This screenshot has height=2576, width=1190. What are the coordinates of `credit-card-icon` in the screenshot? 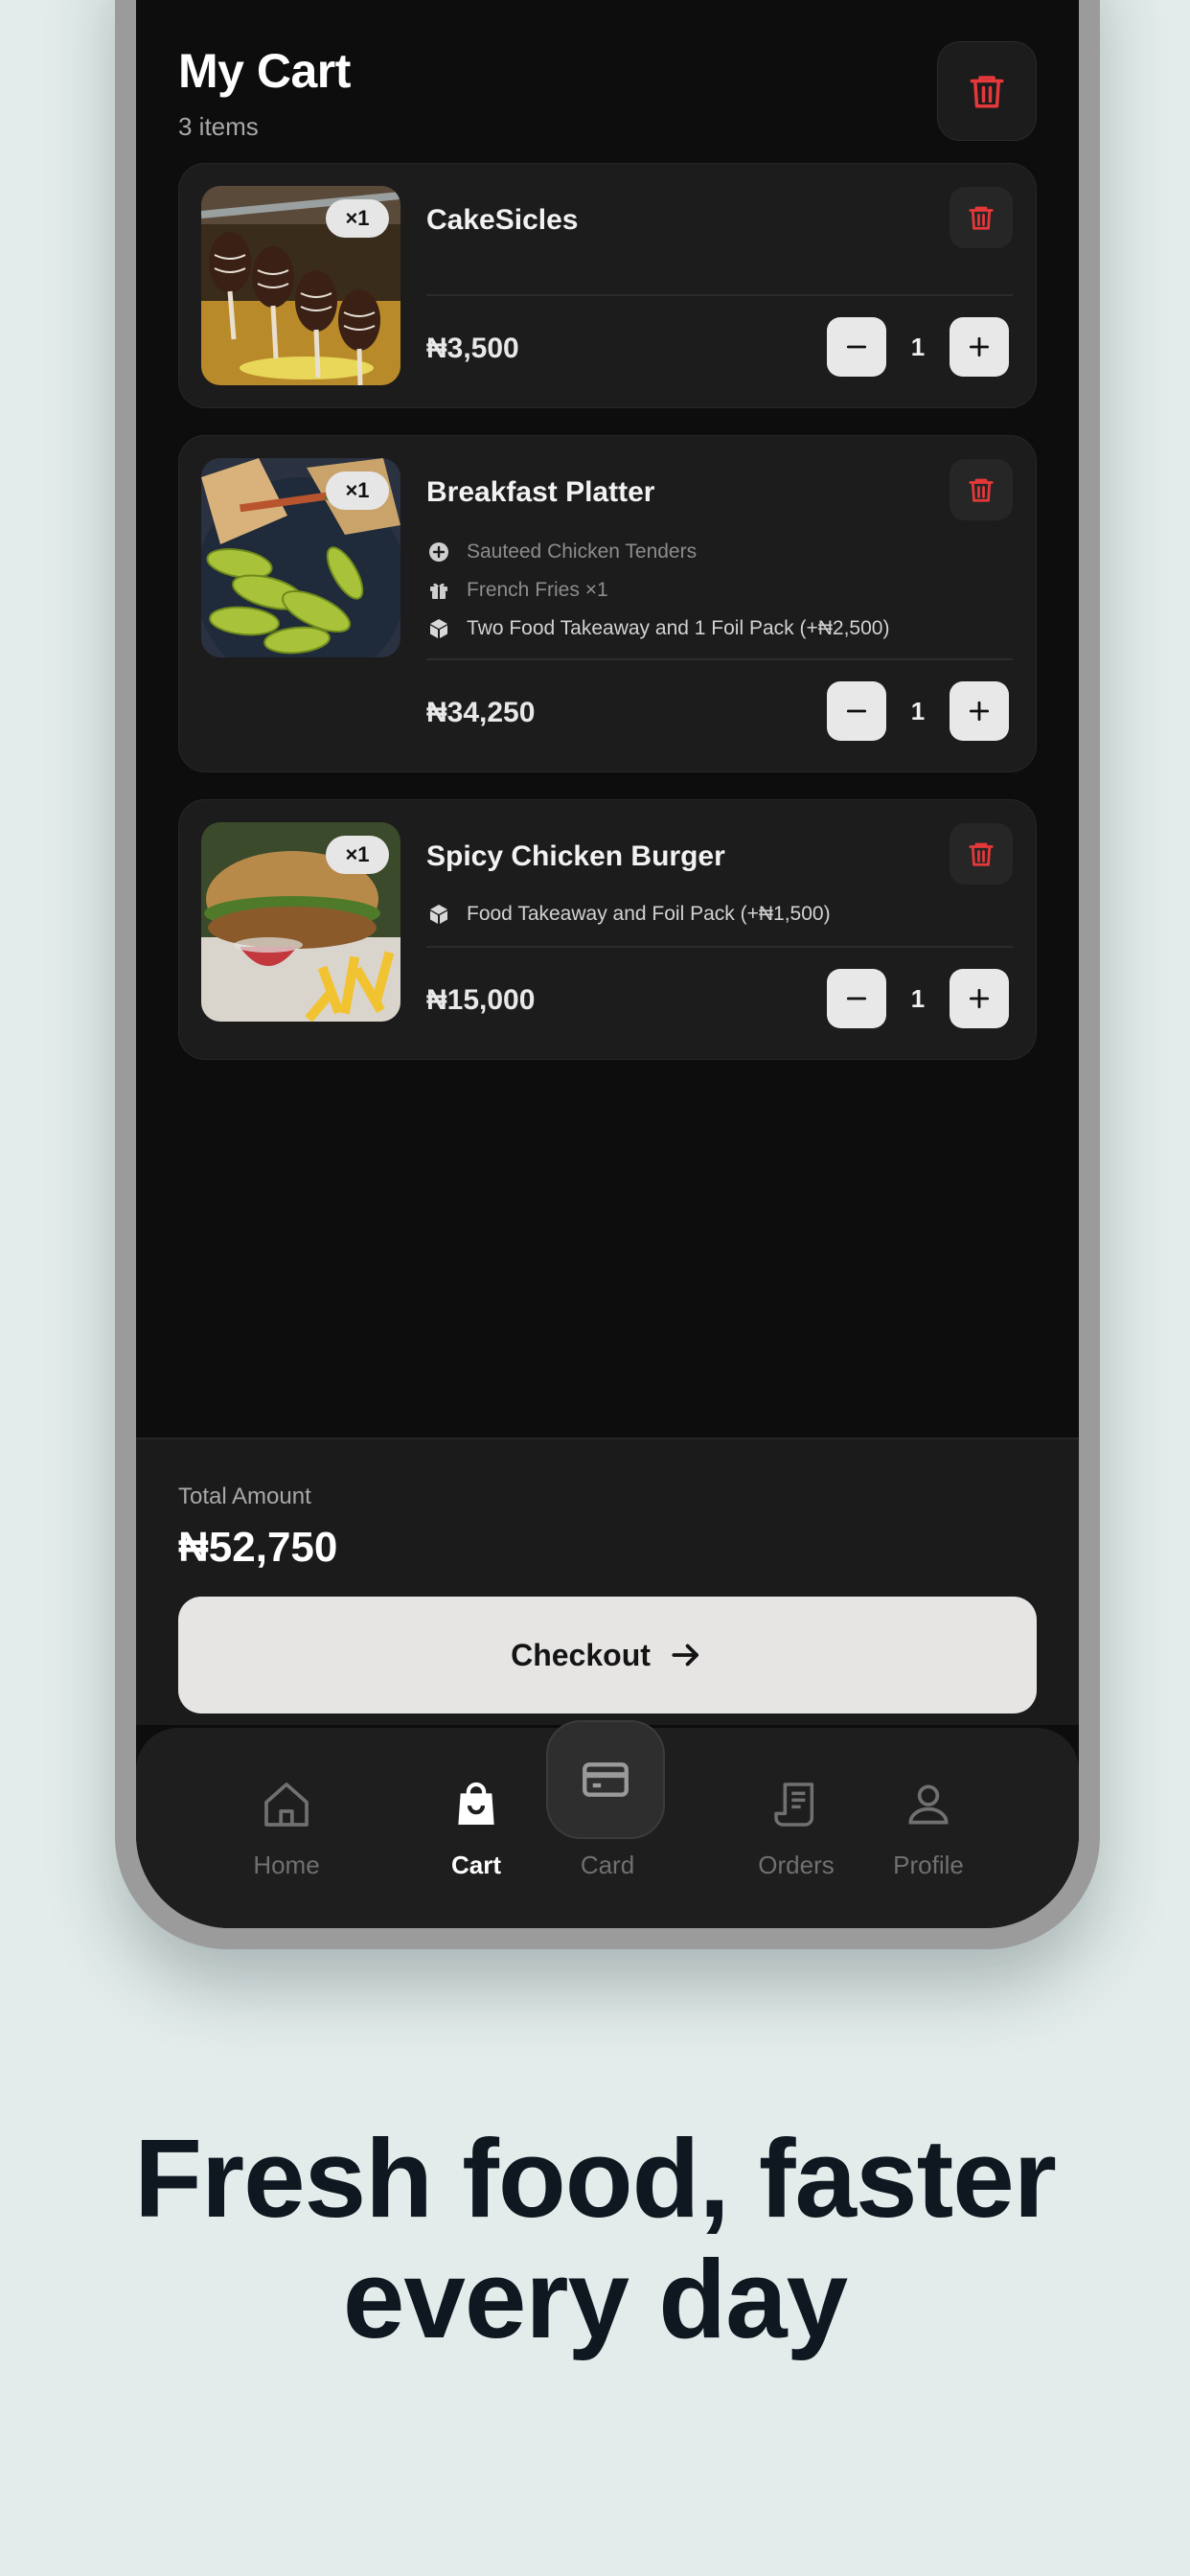 It's located at (606, 1779).